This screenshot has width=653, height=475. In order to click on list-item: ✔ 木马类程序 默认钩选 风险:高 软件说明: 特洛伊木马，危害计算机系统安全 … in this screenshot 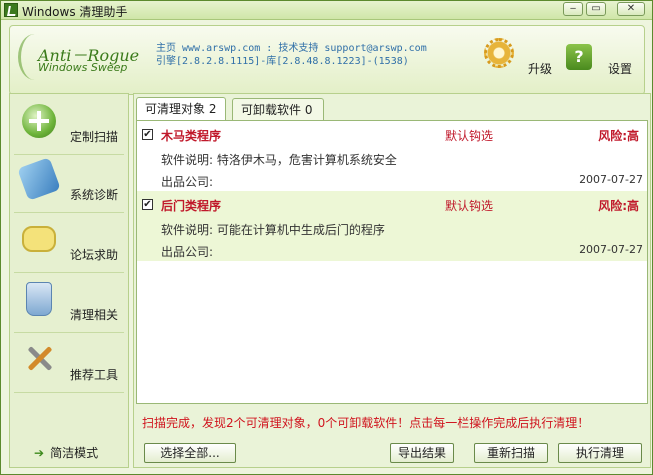, I will do `click(392, 156)`.